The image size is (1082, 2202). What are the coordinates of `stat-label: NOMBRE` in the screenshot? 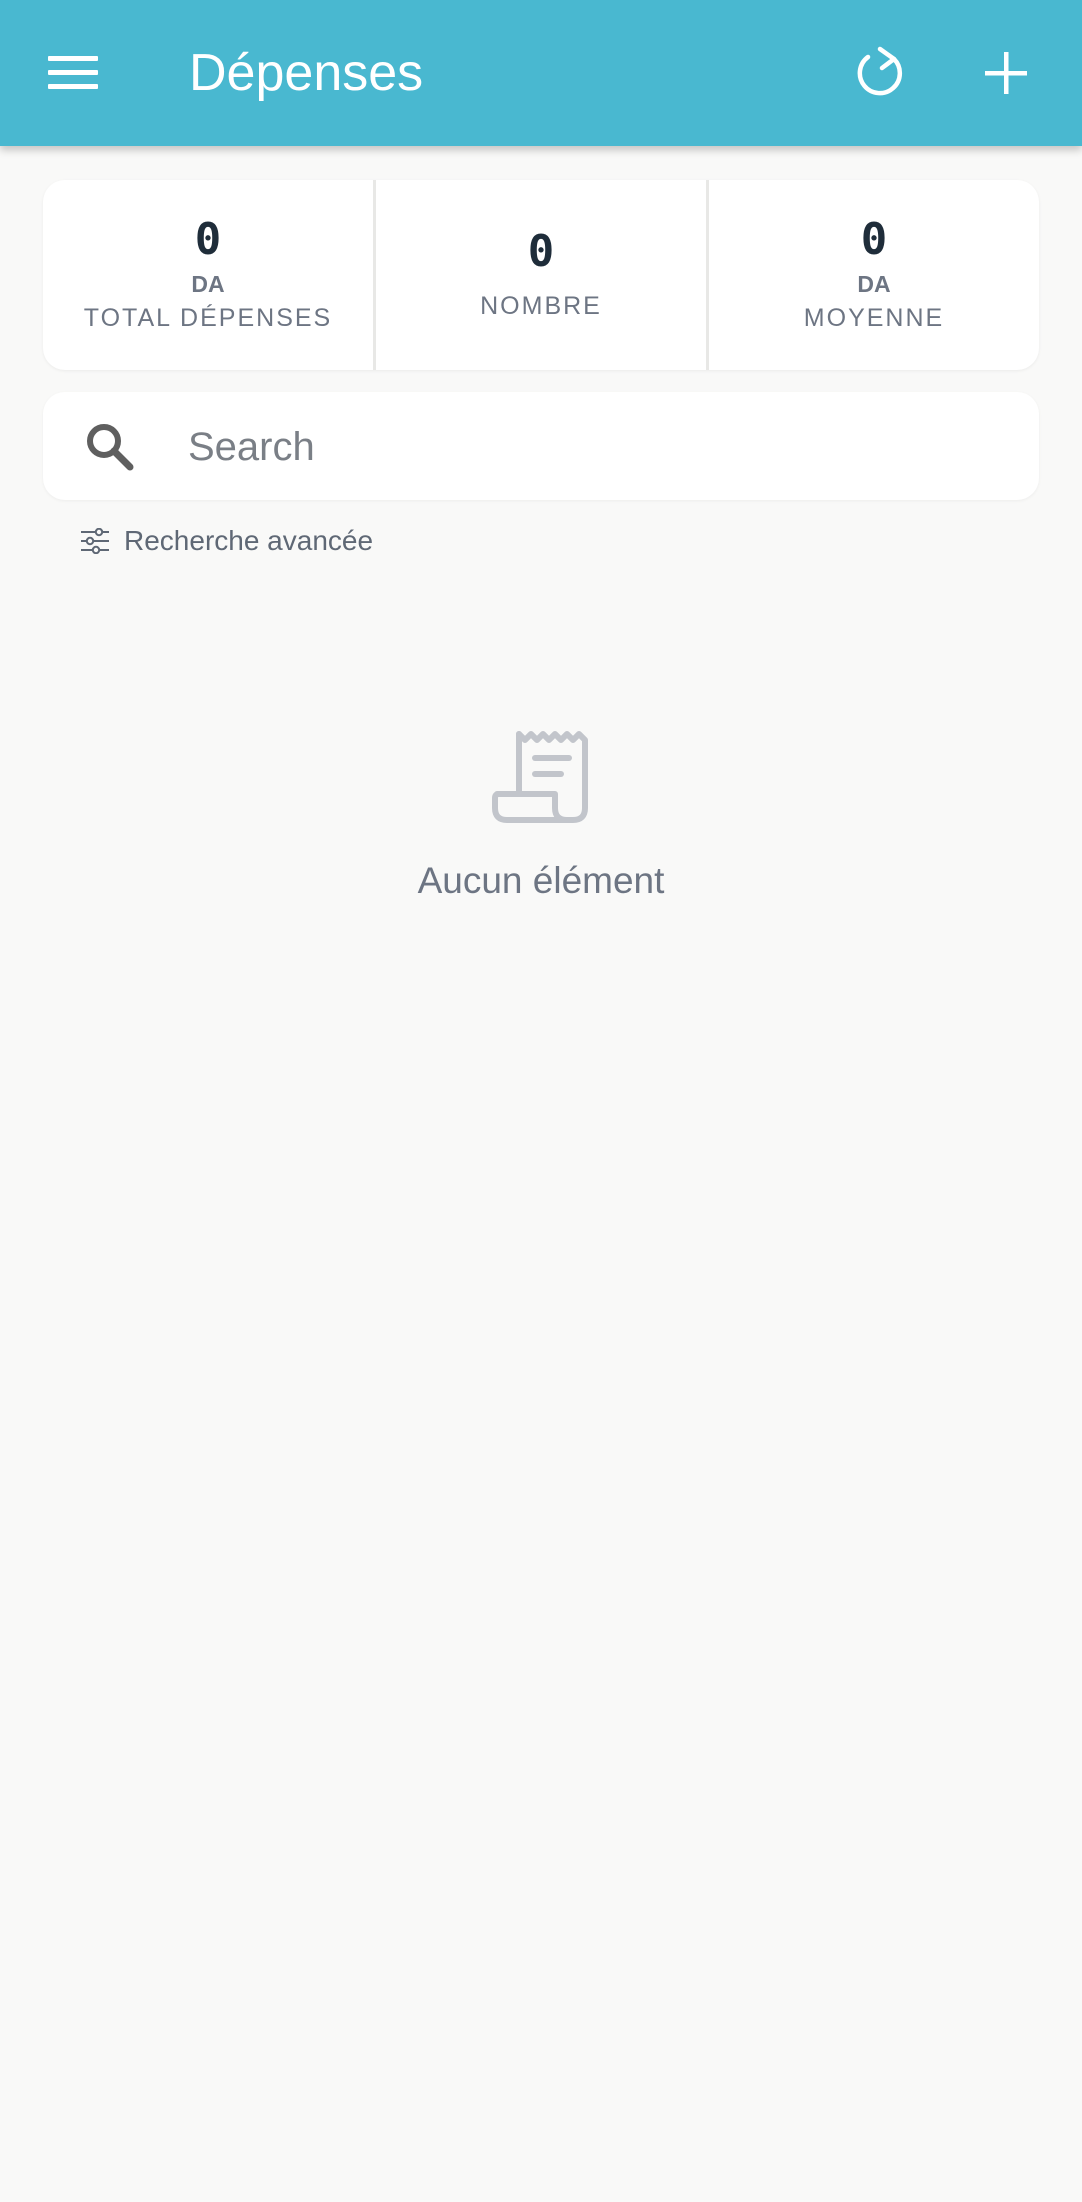 It's located at (541, 306).